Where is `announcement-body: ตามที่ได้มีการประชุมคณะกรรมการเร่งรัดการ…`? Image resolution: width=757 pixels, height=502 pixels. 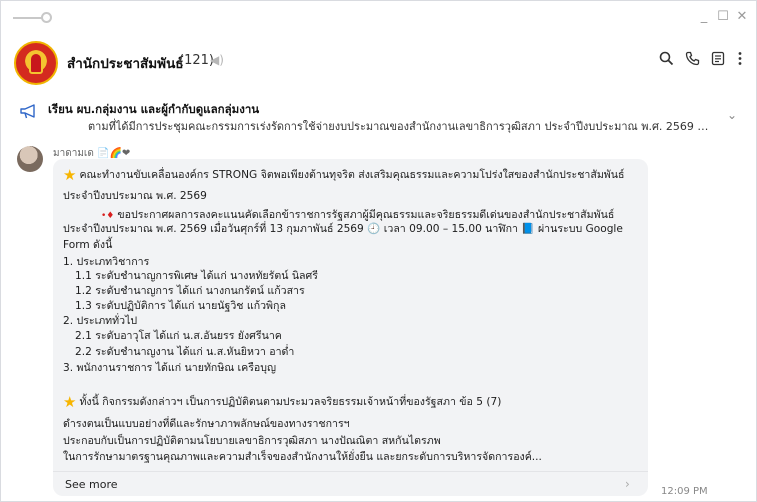 announcement-body: ตามที่ได้มีการประชุมคณะกรรมการเร่งรัดการ… is located at coordinates (400, 126).